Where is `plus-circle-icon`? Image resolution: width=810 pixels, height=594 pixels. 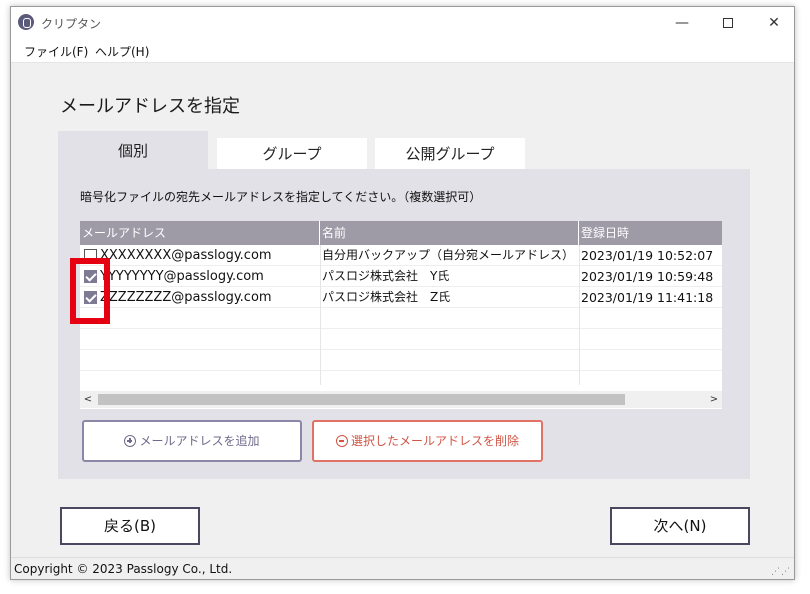
plus-circle-icon is located at coordinates (130, 441).